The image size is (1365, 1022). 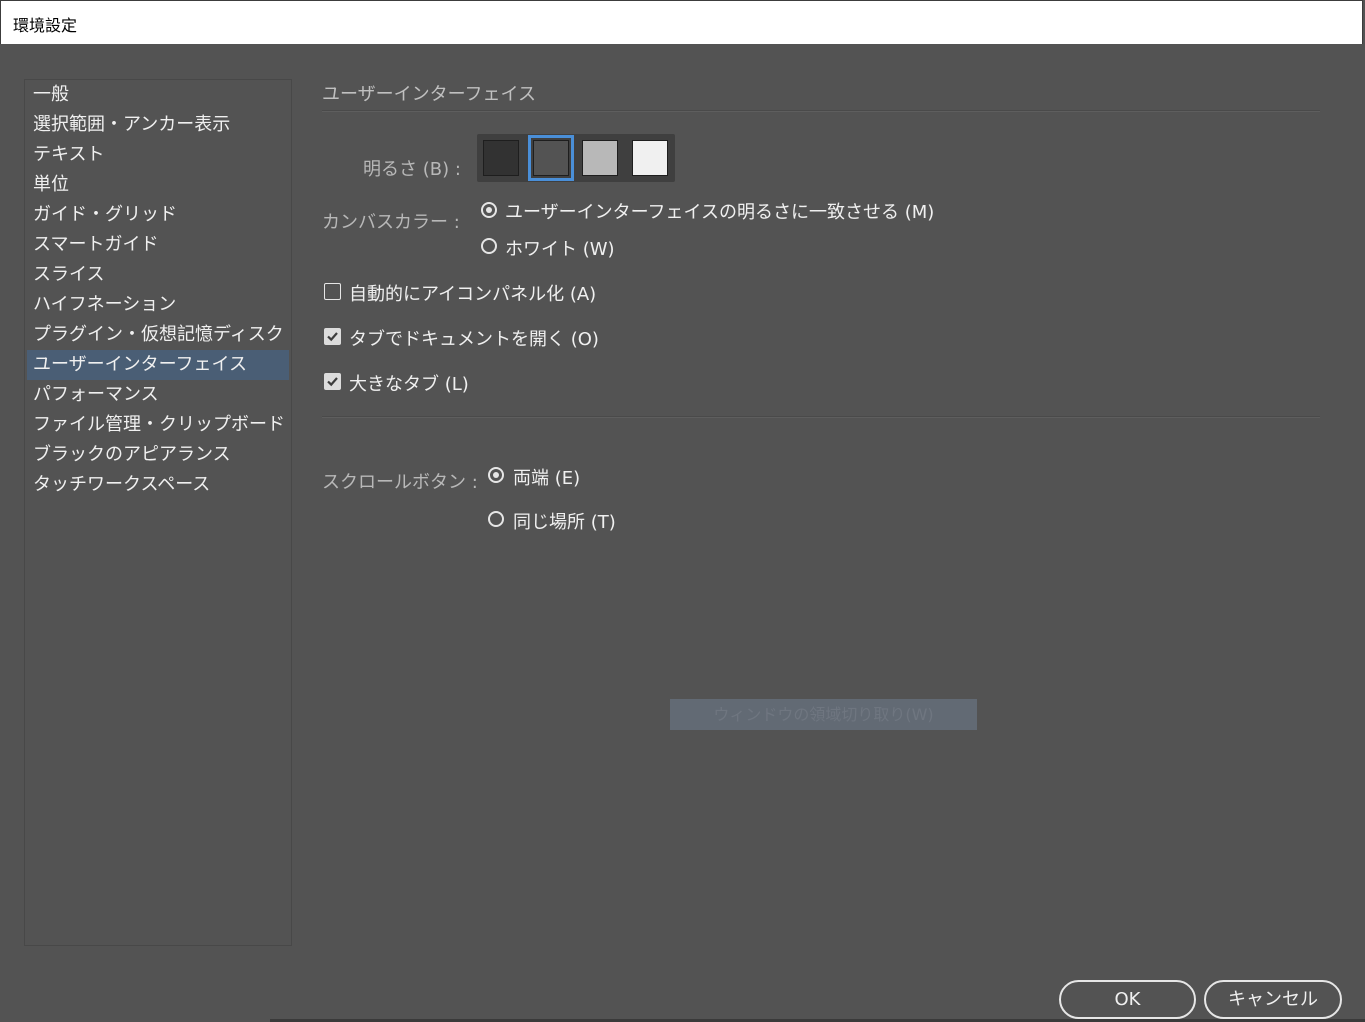 I want to click on section-divider, so click(x=821, y=111).